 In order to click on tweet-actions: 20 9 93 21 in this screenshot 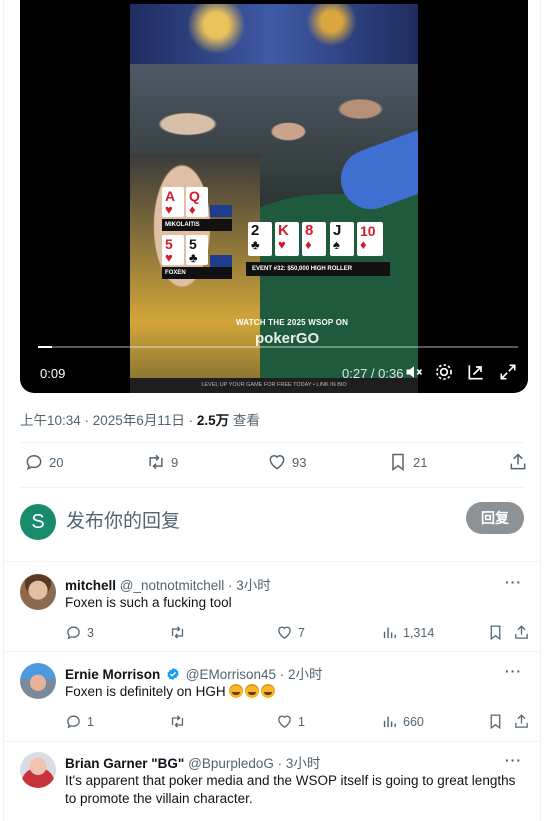, I will do `click(273, 464)`.